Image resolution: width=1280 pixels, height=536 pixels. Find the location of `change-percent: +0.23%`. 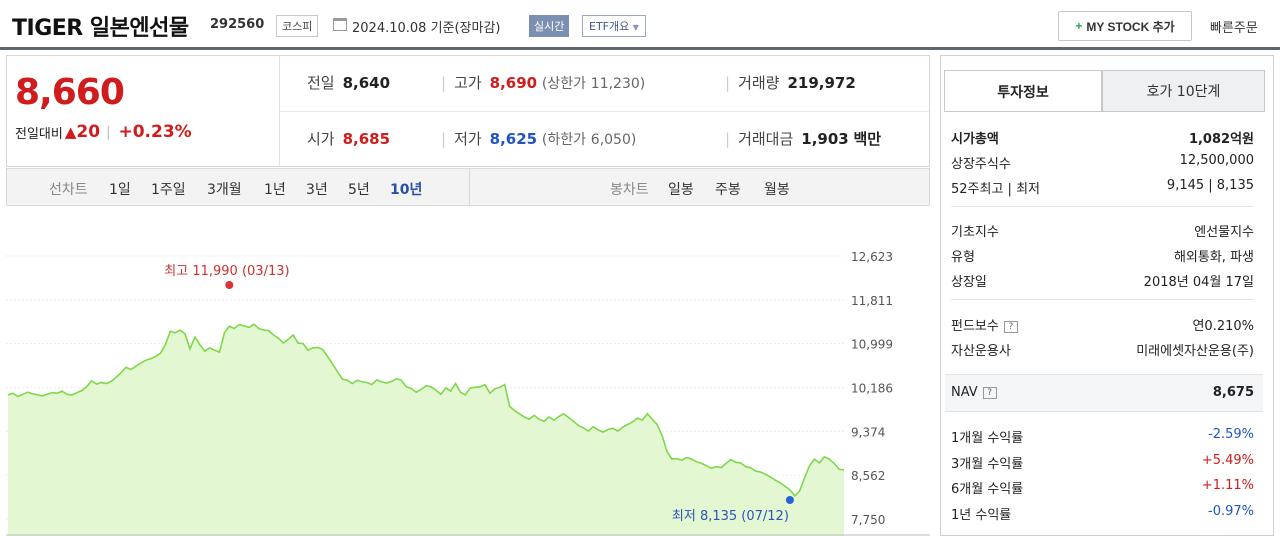

change-percent: +0.23% is located at coordinates (155, 132).